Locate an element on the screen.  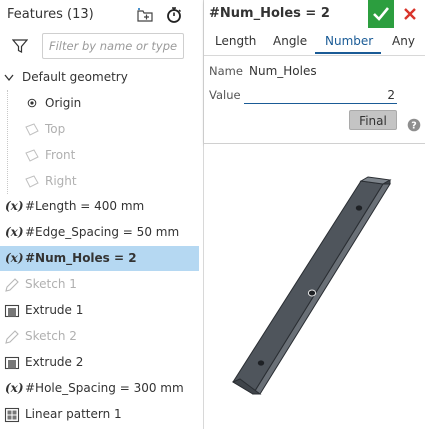
tab-number: Number is located at coordinates (349, 41).